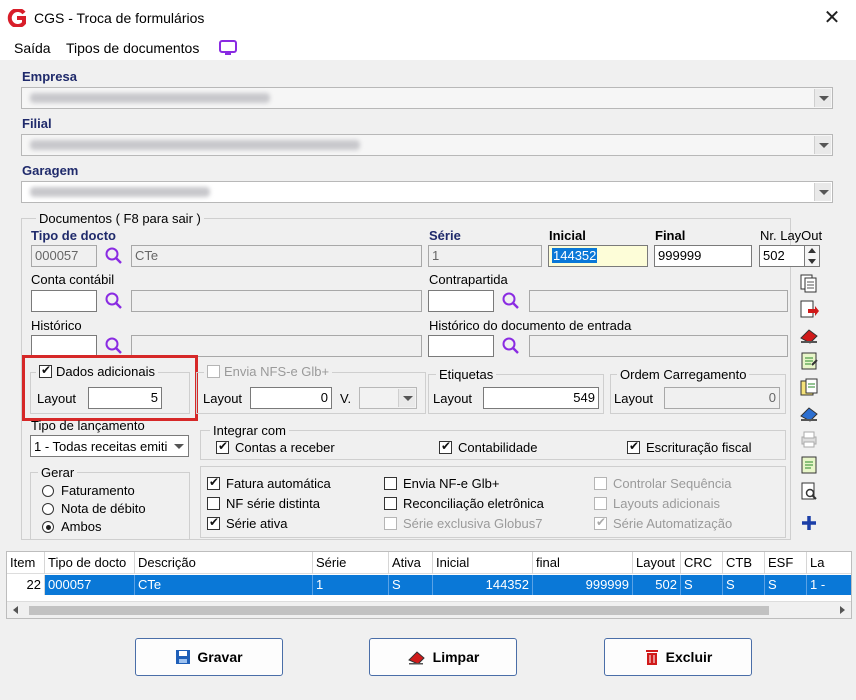 Image resolution: width=856 pixels, height=700 pixels. What do you see at coordinates (263, 503) in the screenshot?
I see `opt-nf-serie-distinta: NF série distinta` at bounding box center [263, 503].